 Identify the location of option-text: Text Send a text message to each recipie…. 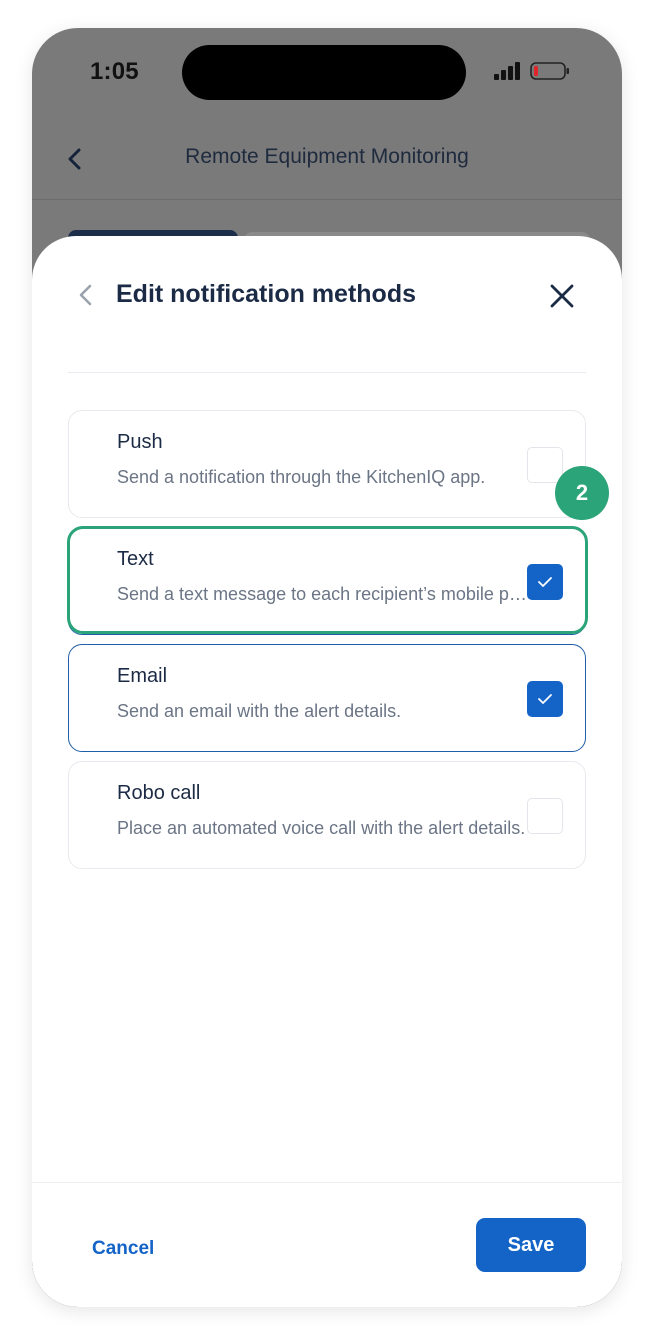
(327, 581).